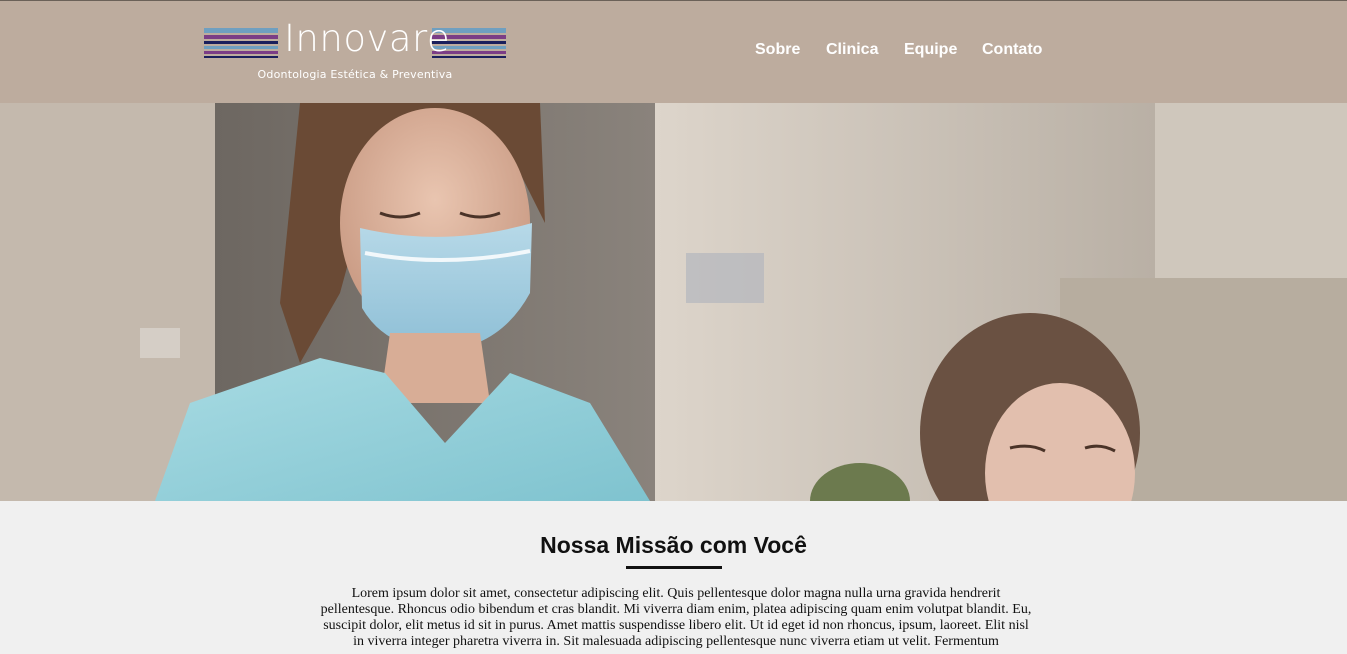  What do you see at coordinates (930, 50) in the screenshot?
I see `nav-equipe: Equipe` at bounding box center [930, 50].